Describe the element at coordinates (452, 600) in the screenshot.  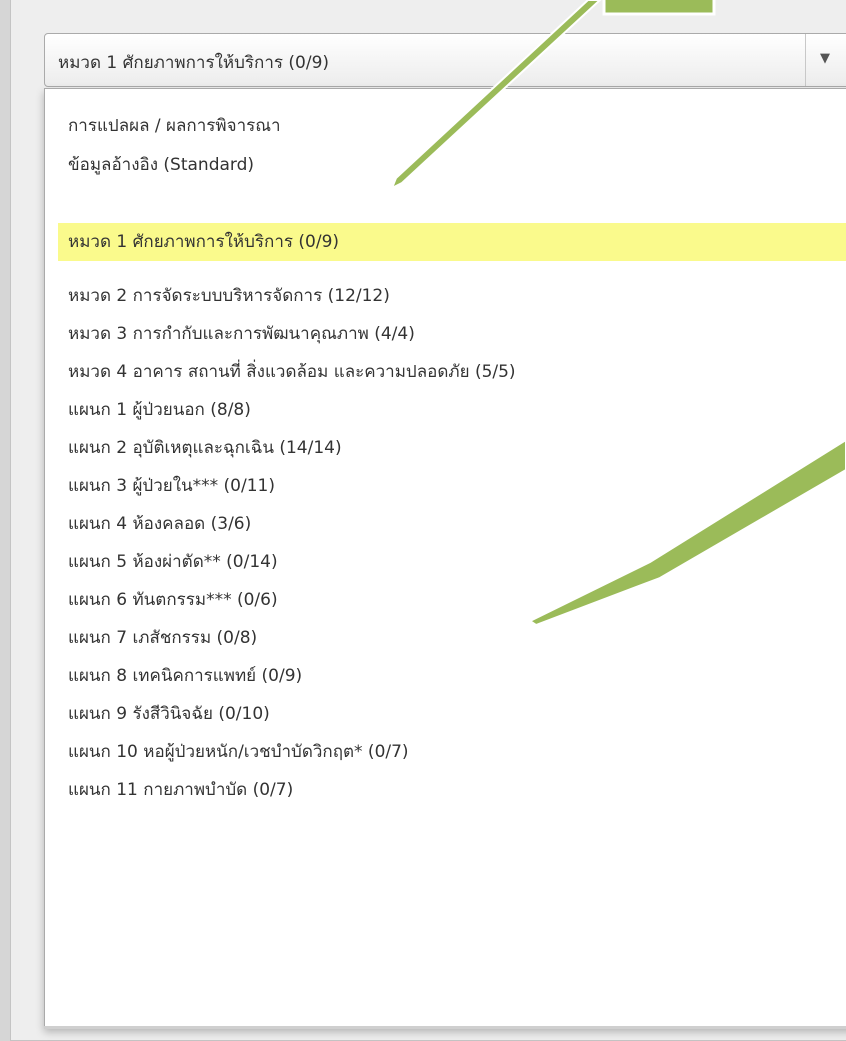
I see `option-dept-6: แผนก 6 ทันตกรรม*** (0/6)` at that location.